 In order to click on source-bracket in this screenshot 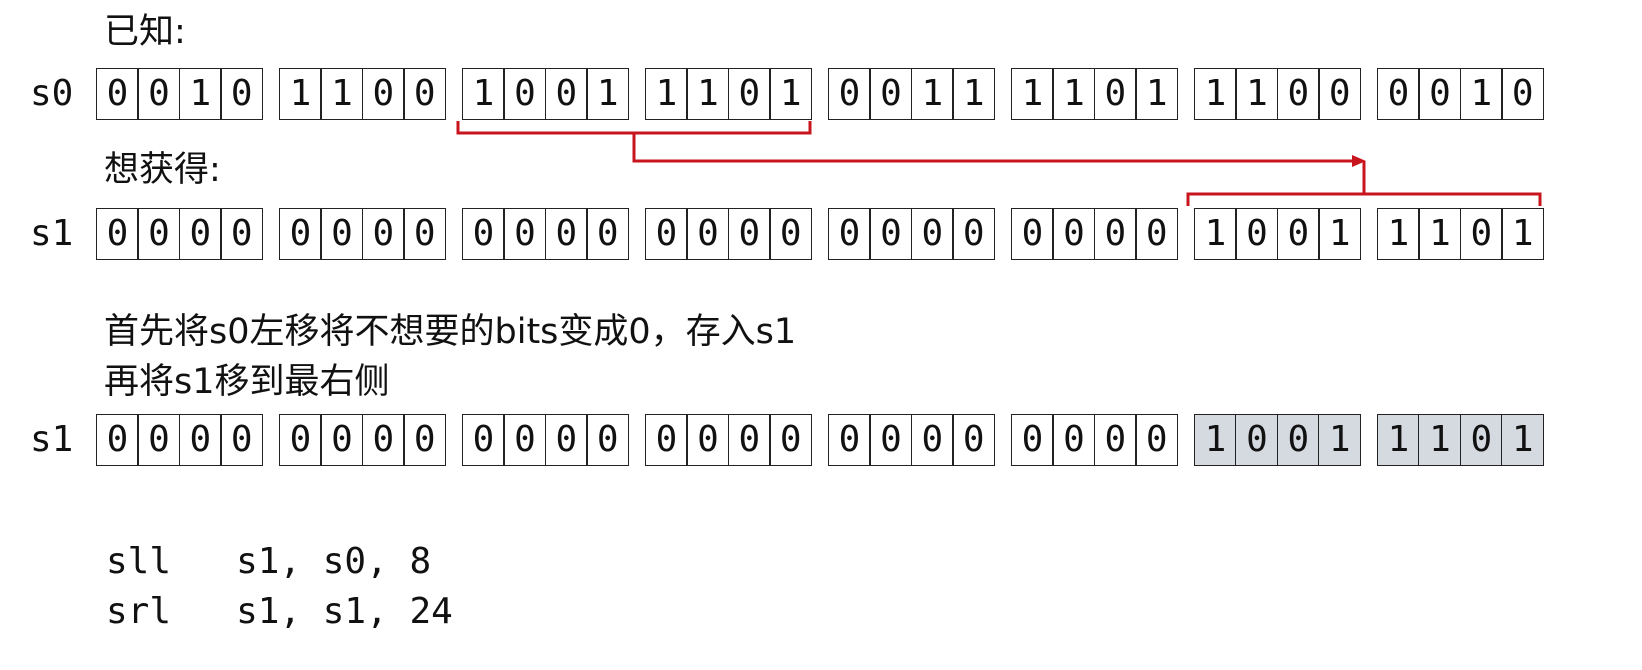, I will do `click(634, 128)`.